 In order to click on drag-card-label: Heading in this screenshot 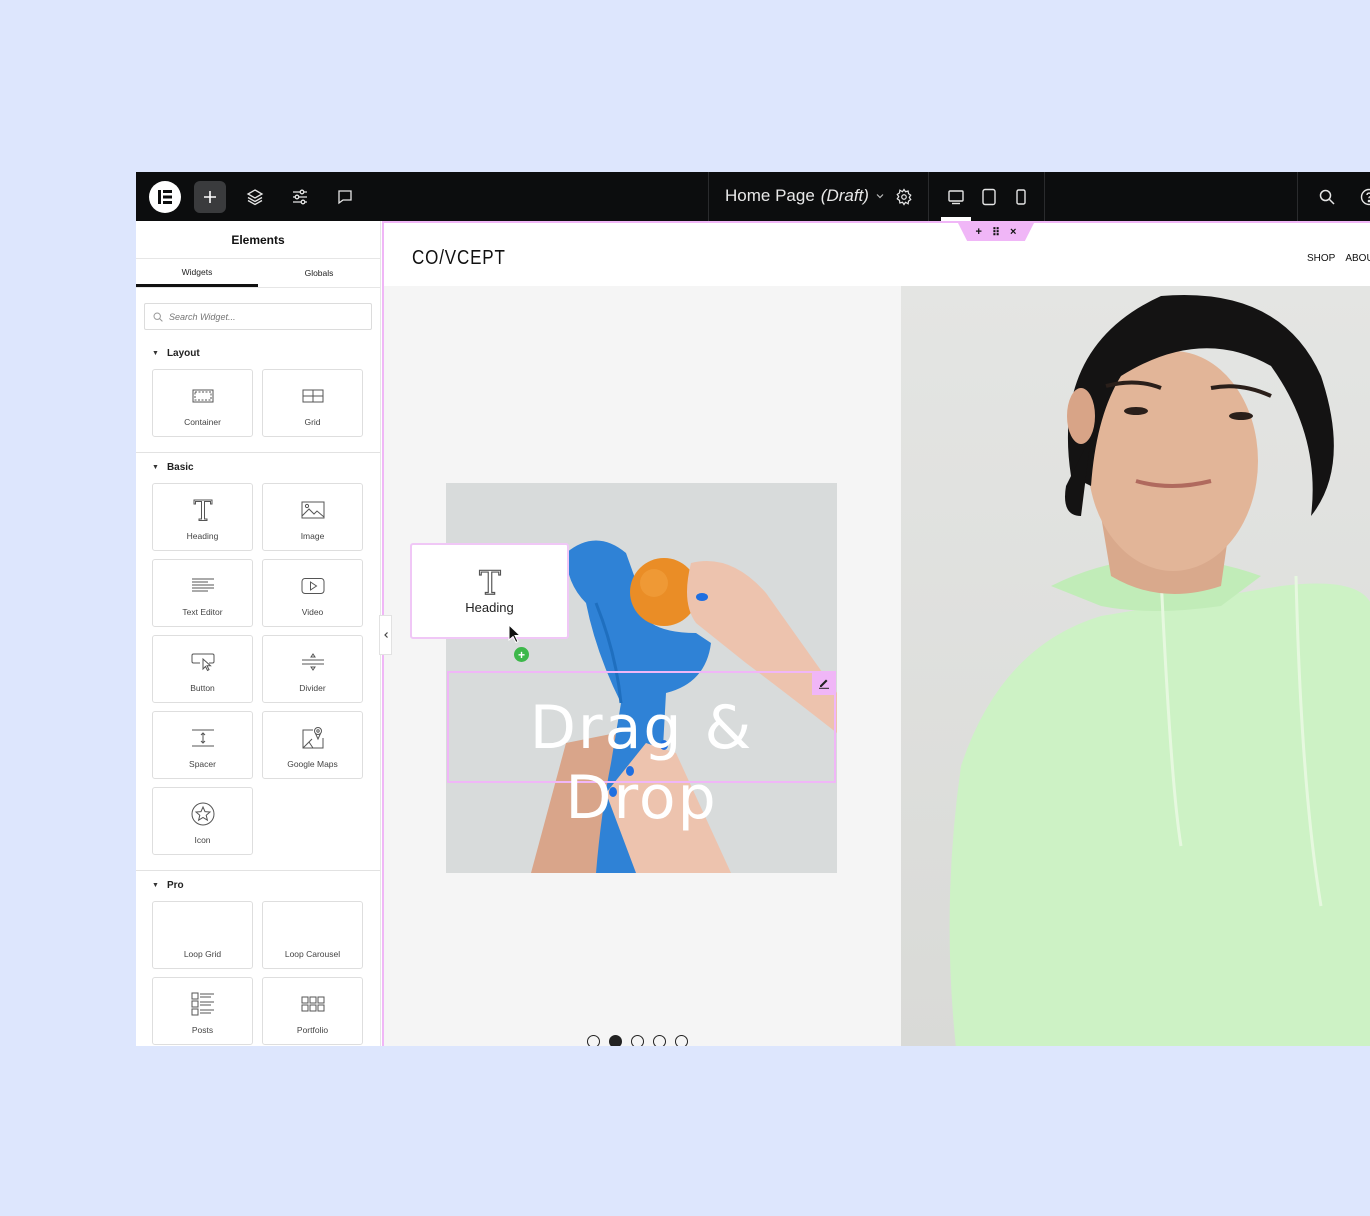, I will do `click(489, 607)`.